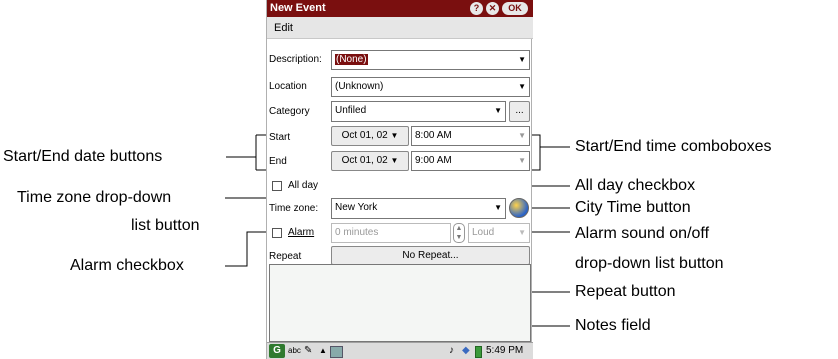 The height and width of the screenshot is (359, 838). What do you see at coordinates (308, 351) in the screenshot?
I see `pen-icon: ✎` at bounding box center [308, 351].